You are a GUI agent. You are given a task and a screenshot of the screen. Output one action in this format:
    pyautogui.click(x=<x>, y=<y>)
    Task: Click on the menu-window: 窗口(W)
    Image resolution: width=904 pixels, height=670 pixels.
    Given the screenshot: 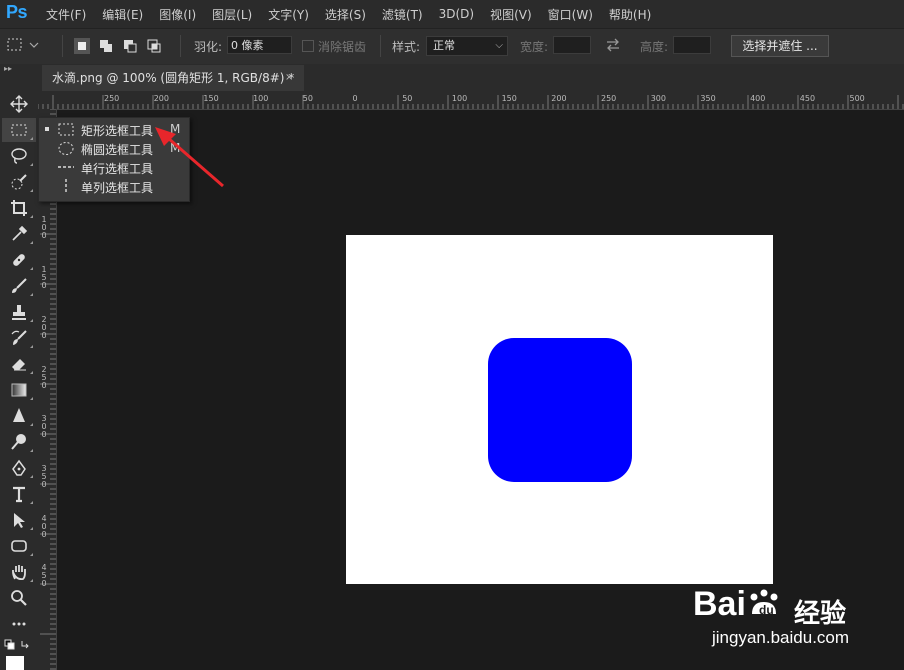 What is the action you would take?
    pyautogui.click(x=570, y=14)
    